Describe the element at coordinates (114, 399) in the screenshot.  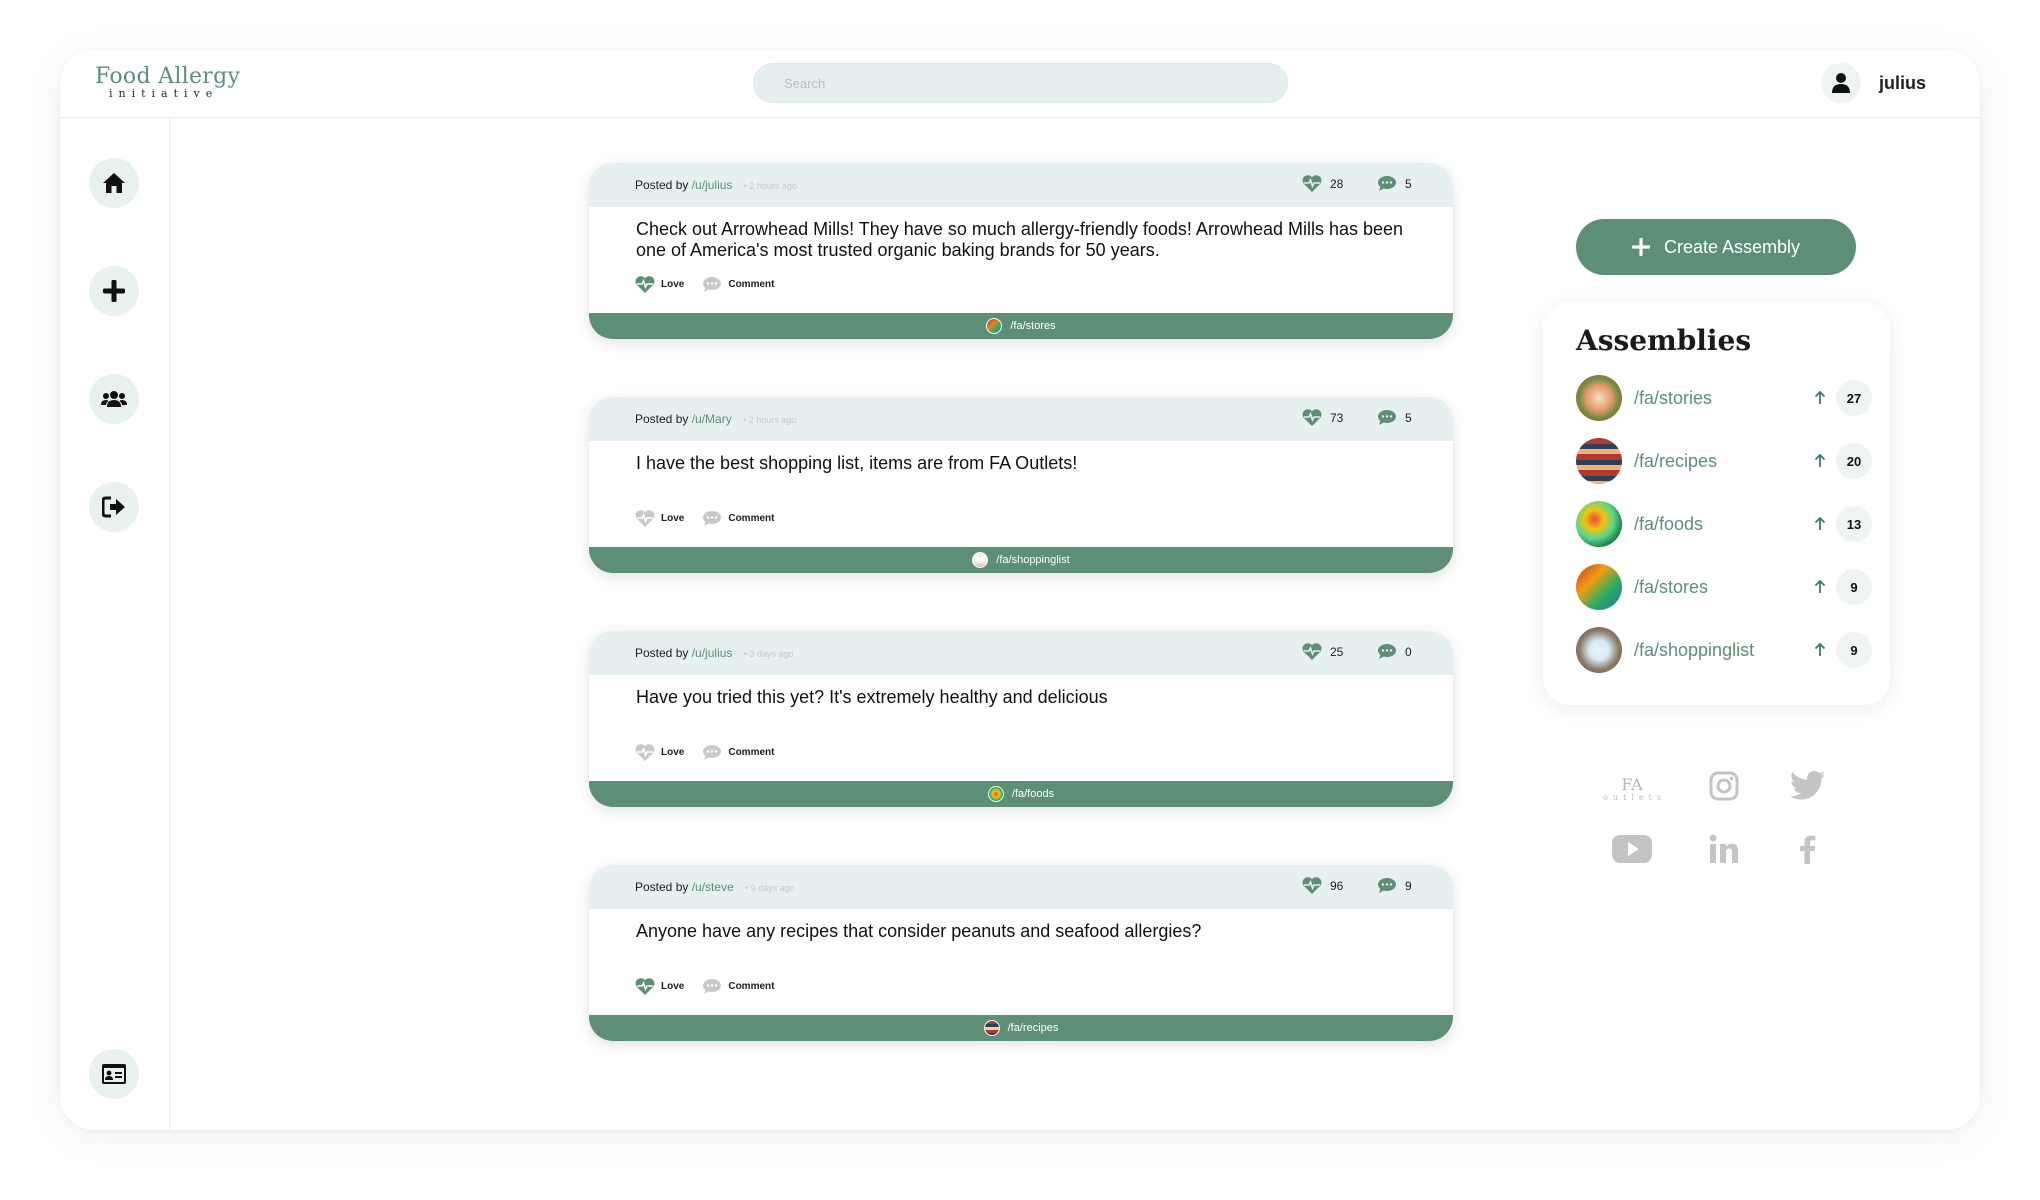
I see `sidebar-item-community` at that location.